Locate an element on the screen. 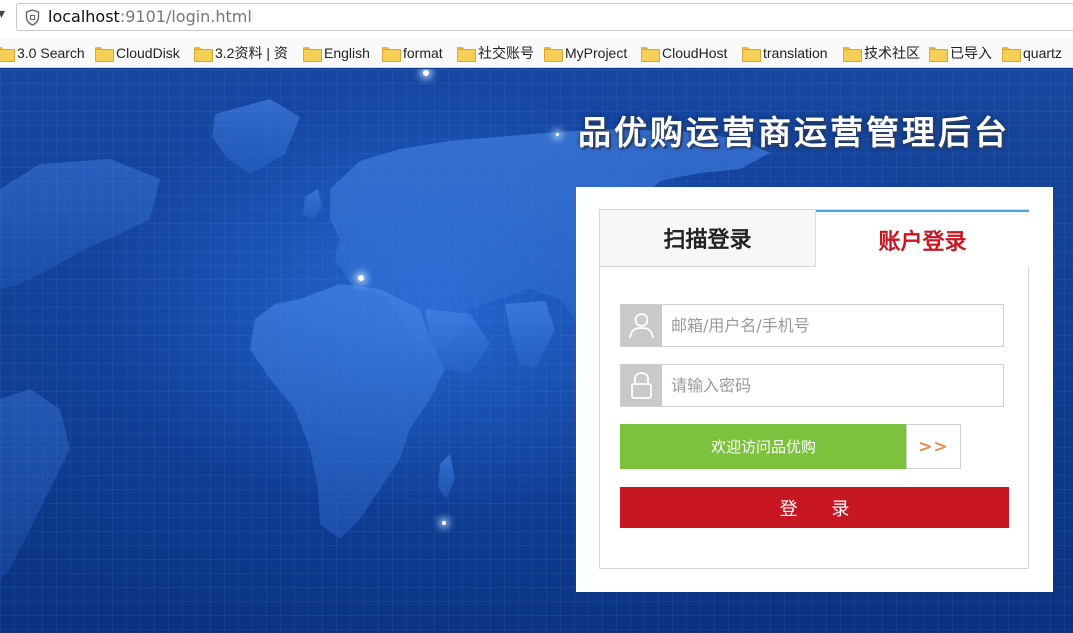 This screenshot has width=1073, height=633. lock-icon is located at coordinates (641, 385).